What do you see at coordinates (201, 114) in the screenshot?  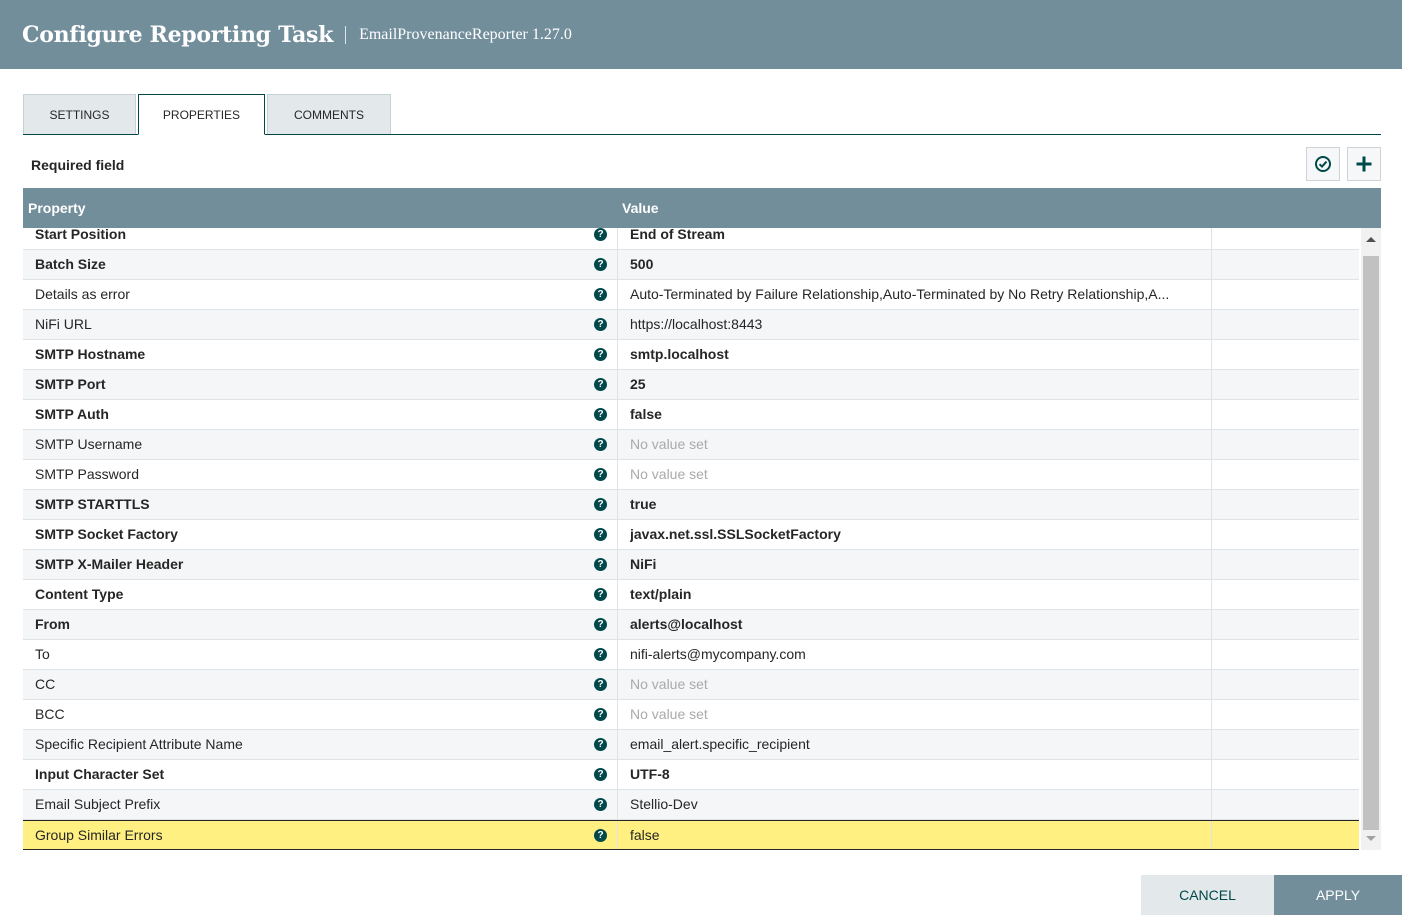 I see `tab-properties: PROPERTIES` at bounding box center [201, 114].